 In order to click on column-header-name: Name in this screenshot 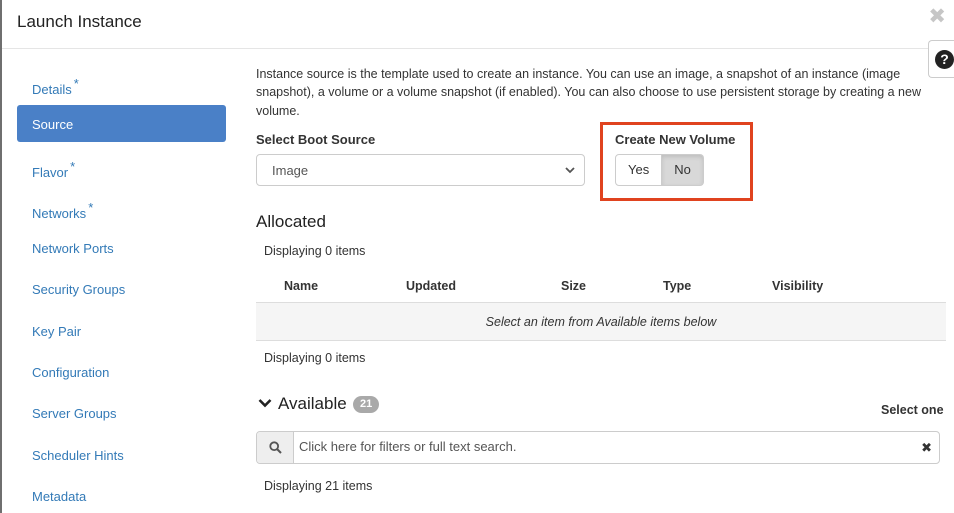, I will do `click(301, 286)`.